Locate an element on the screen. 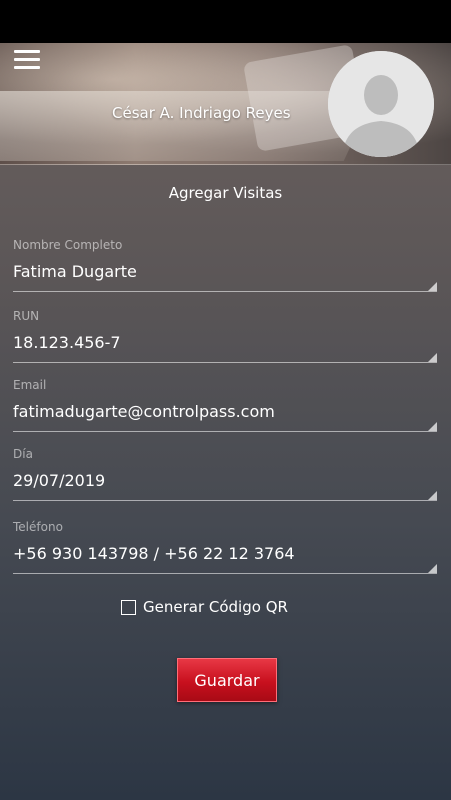  avatar is located at coordinates (381, 104).